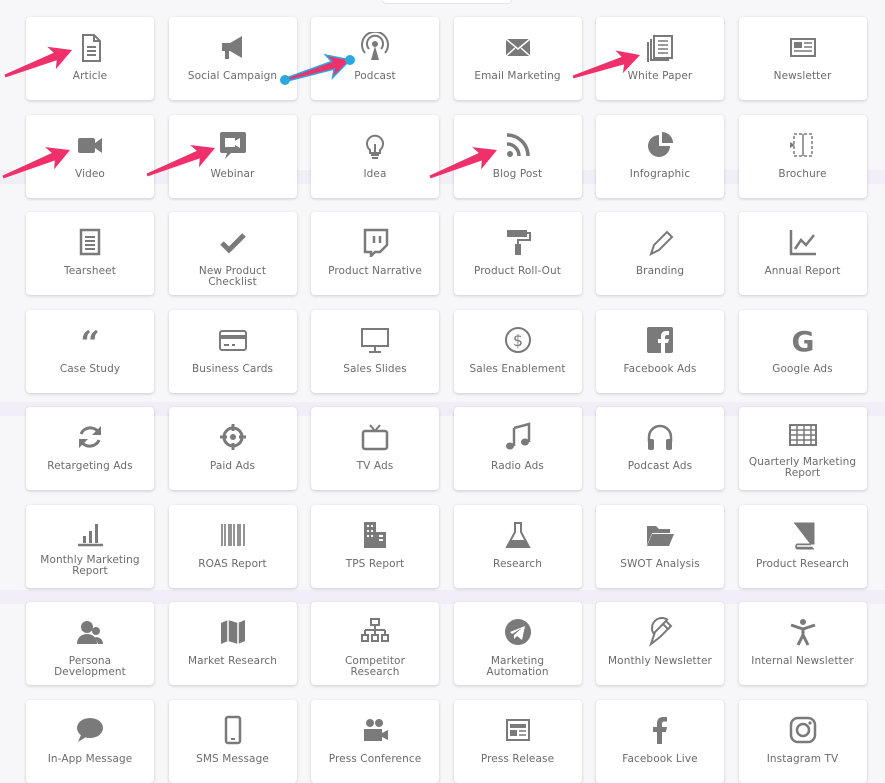 The width and height of the screenshot is (885, 783). Describe the element at coordinates (517, 448) in the screenshot. I see `content-type-card-radio-ads: Radio Ads` at that location.